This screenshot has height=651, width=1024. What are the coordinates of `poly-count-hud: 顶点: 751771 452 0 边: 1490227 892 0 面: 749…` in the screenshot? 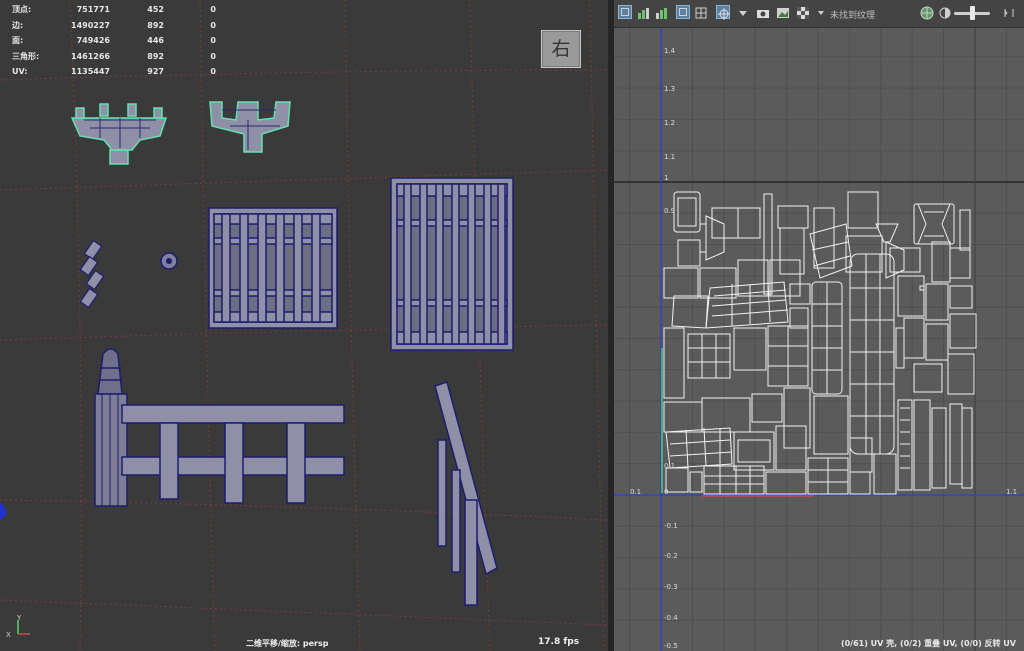 It's located at (114, 41).